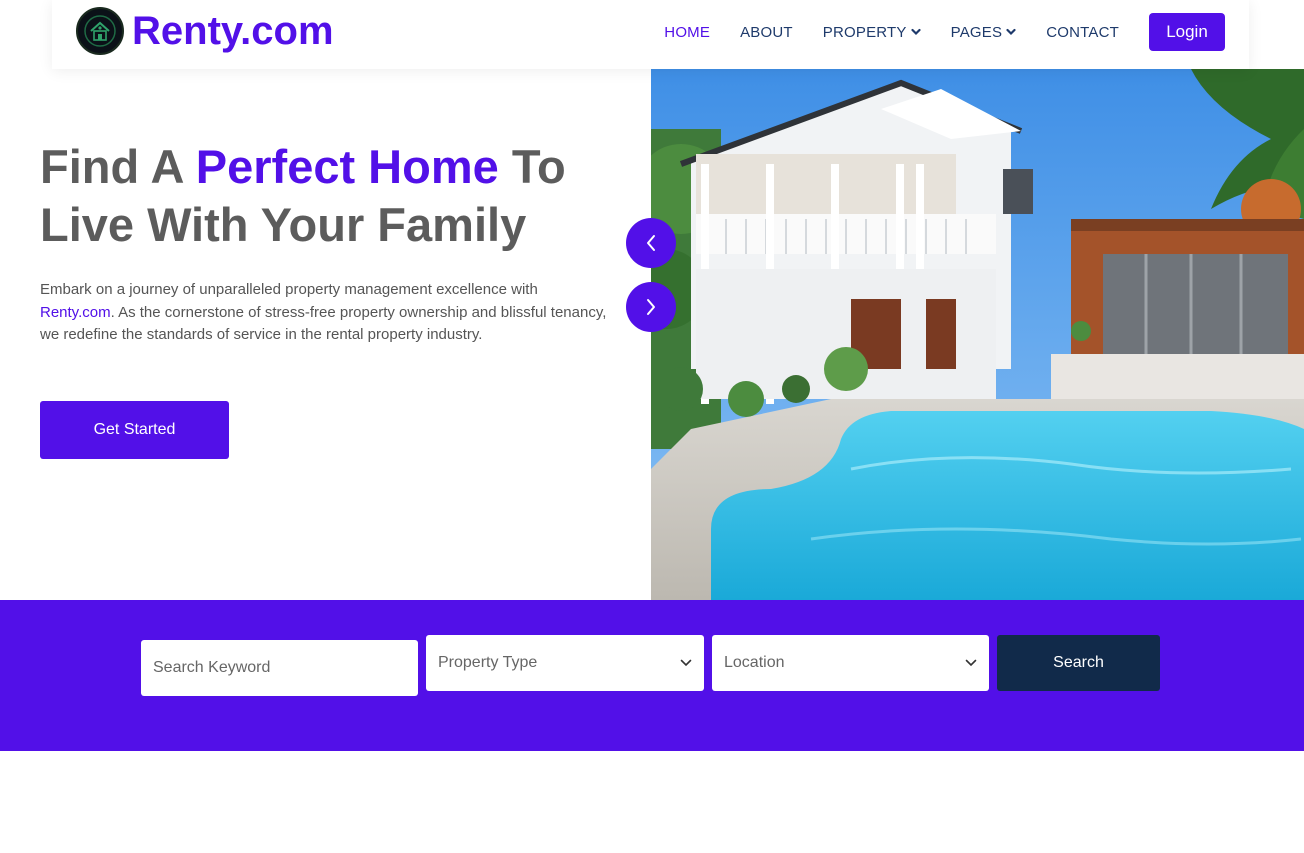  I want to click on nav-about-label: ABOUT, so click(766, 32).